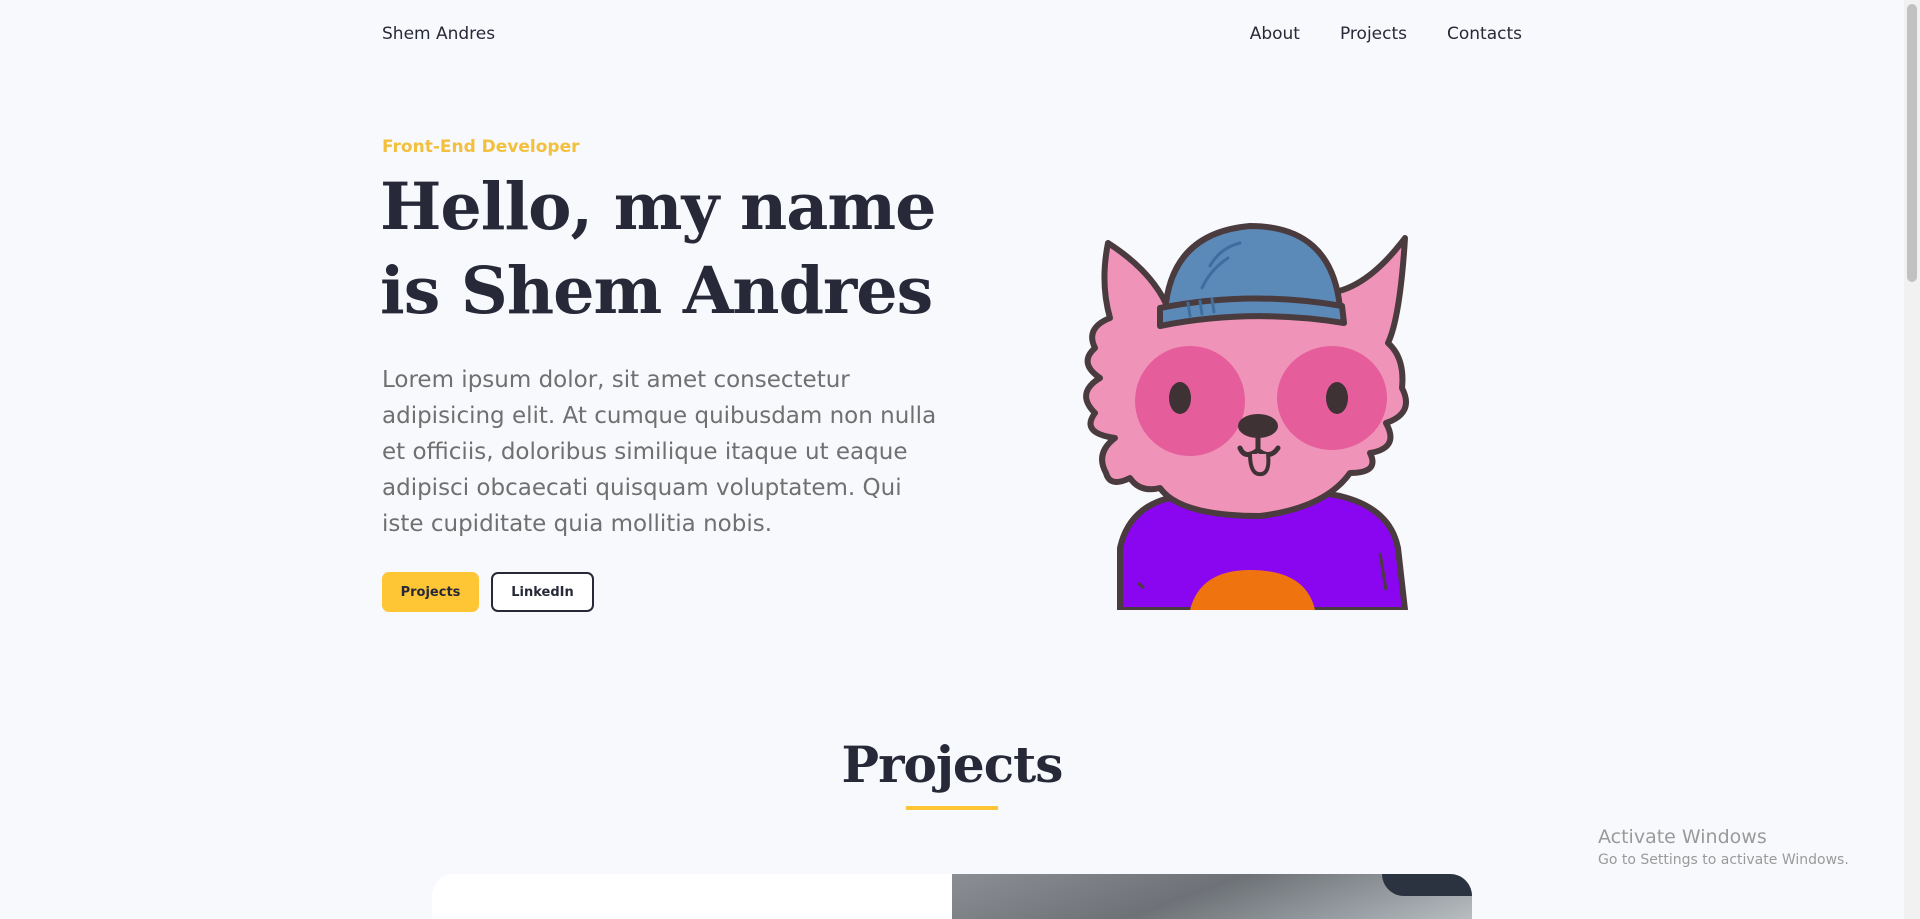  I want to click on cat-avatar-illustration, so click(1246, 416).